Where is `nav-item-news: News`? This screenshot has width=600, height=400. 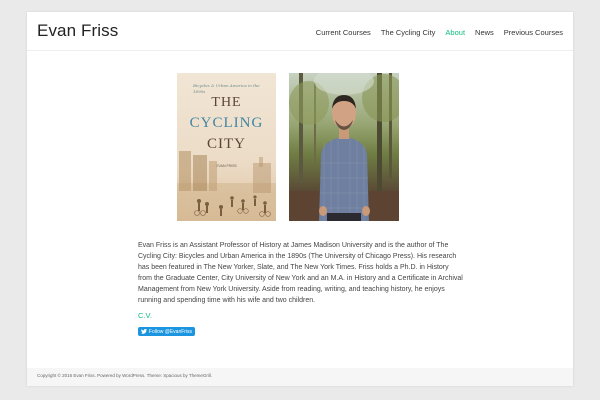
nav-item-news: News is located at coordinates (484, 32).